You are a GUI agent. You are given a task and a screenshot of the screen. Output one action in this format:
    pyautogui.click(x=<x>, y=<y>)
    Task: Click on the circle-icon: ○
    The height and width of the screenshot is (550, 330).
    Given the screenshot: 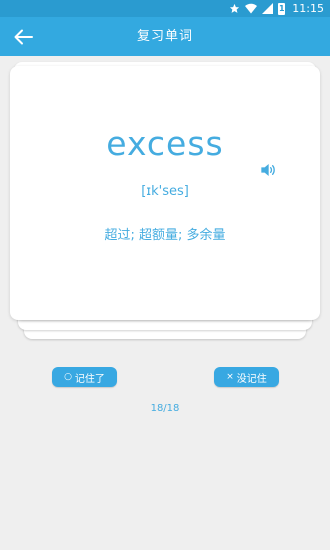 What is the action you would take?
    pyautogui.click(x=68, y=377)
    